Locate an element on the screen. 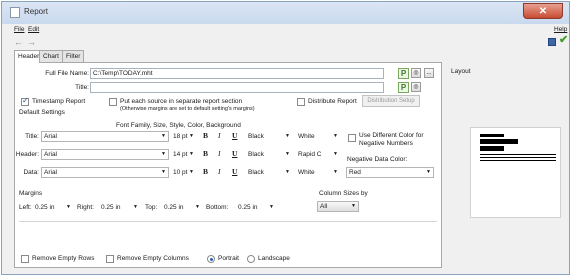  full-file-name-label: Full File Name: is located at coordinates (67, 73).